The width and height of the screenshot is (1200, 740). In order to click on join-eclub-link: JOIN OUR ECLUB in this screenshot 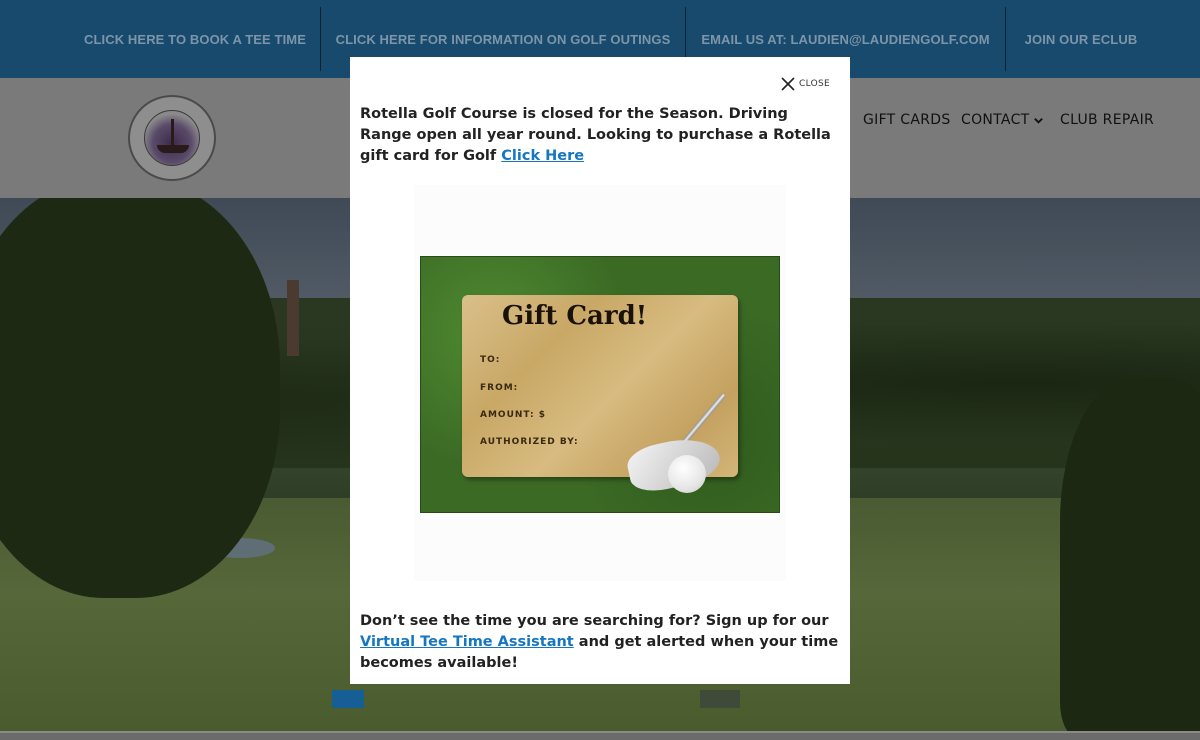, I will do `click(1081, 39)`.